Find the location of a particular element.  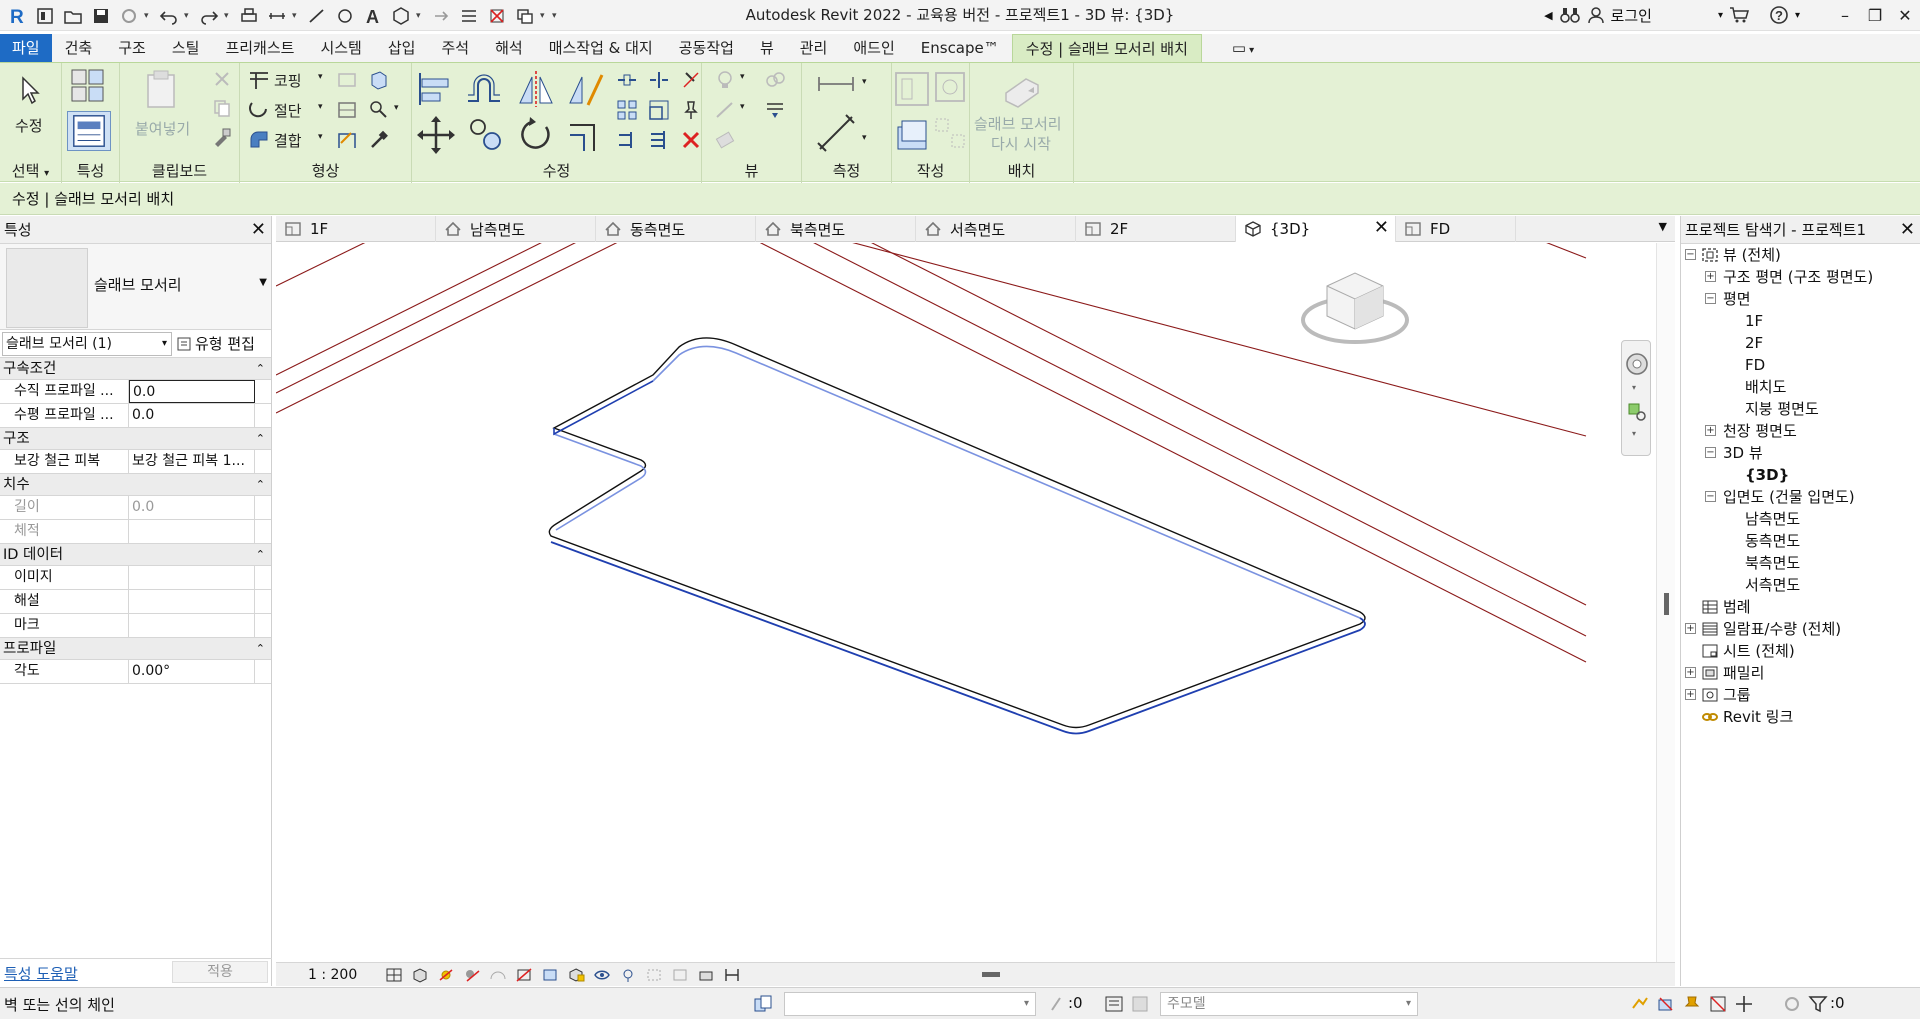

view-tab-1f: 1F is located at coordinates (356, 229).